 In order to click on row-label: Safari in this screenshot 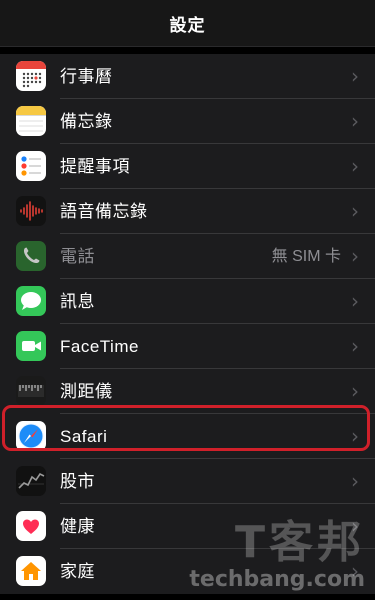, I will do `click(84, 436)`.